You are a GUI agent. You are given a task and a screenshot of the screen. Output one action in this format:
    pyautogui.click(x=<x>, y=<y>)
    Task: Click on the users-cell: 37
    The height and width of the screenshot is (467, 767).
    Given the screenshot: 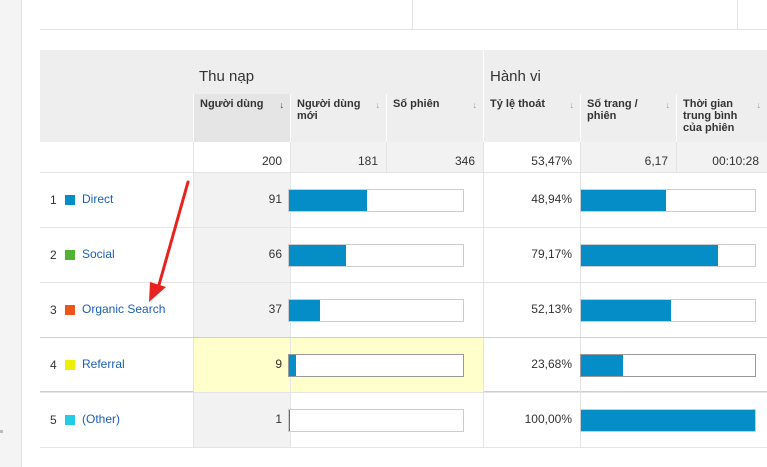 What is the action you would take?
    pyautogui.click(x=241, y=310)
    